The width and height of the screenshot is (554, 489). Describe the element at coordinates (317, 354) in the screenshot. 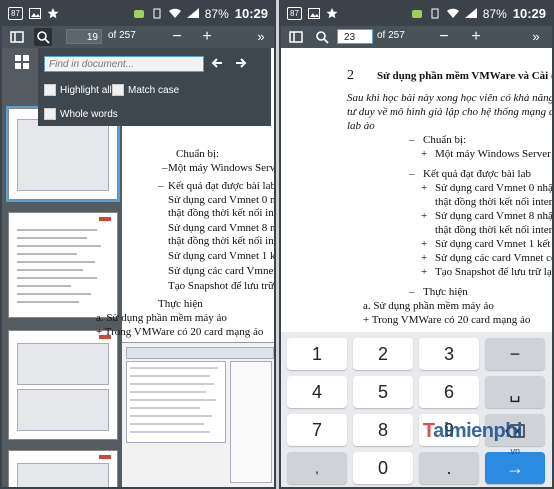

I see `key-1: 1` at that location.